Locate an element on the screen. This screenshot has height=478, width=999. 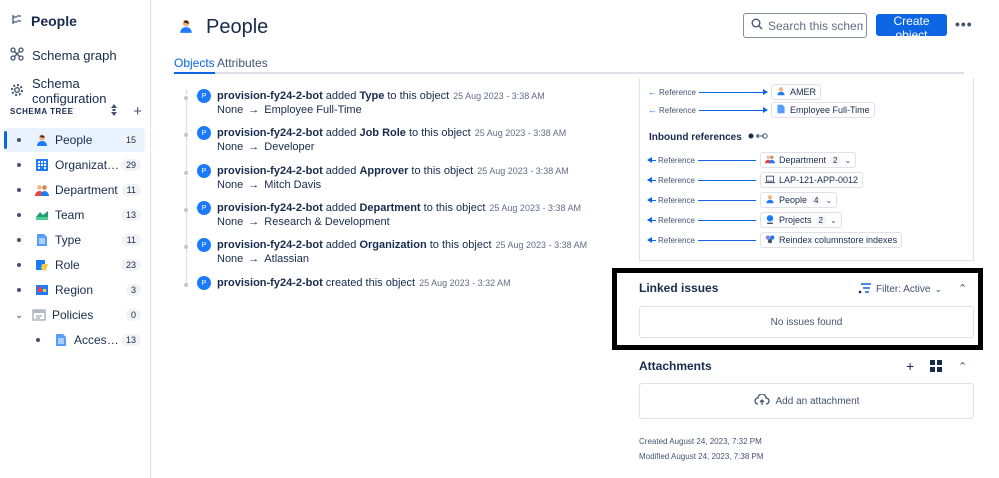
inbound-reference-row: Reference Department 2 ⌄ is located at coordinates (752, 160).